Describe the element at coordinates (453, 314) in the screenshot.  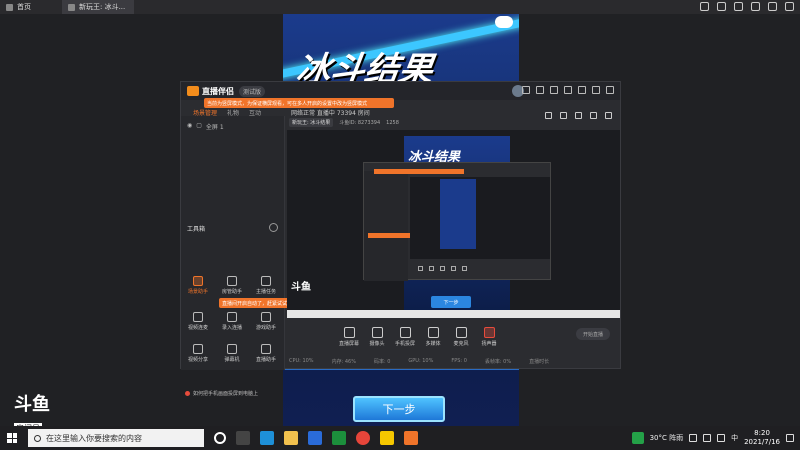
I see `preview-taskbar` at that location.